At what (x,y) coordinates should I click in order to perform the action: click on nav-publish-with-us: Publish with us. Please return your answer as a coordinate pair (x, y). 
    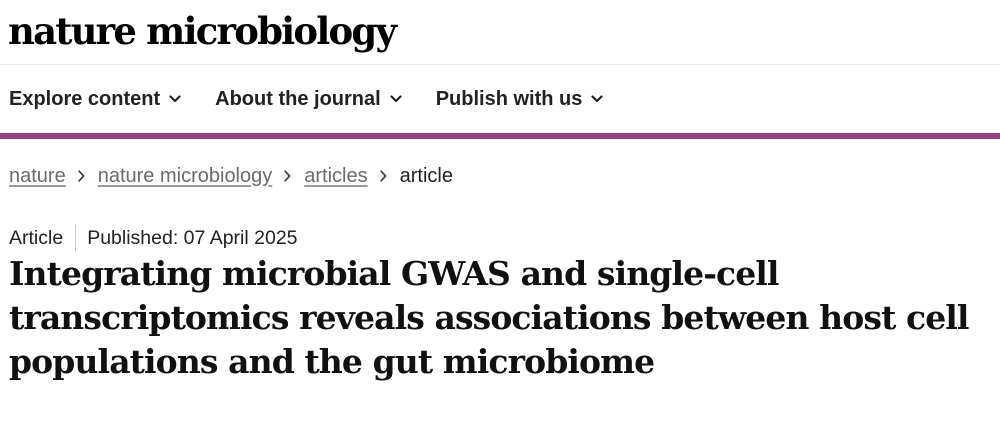
    Looking at the image, I should click on (520, 99).